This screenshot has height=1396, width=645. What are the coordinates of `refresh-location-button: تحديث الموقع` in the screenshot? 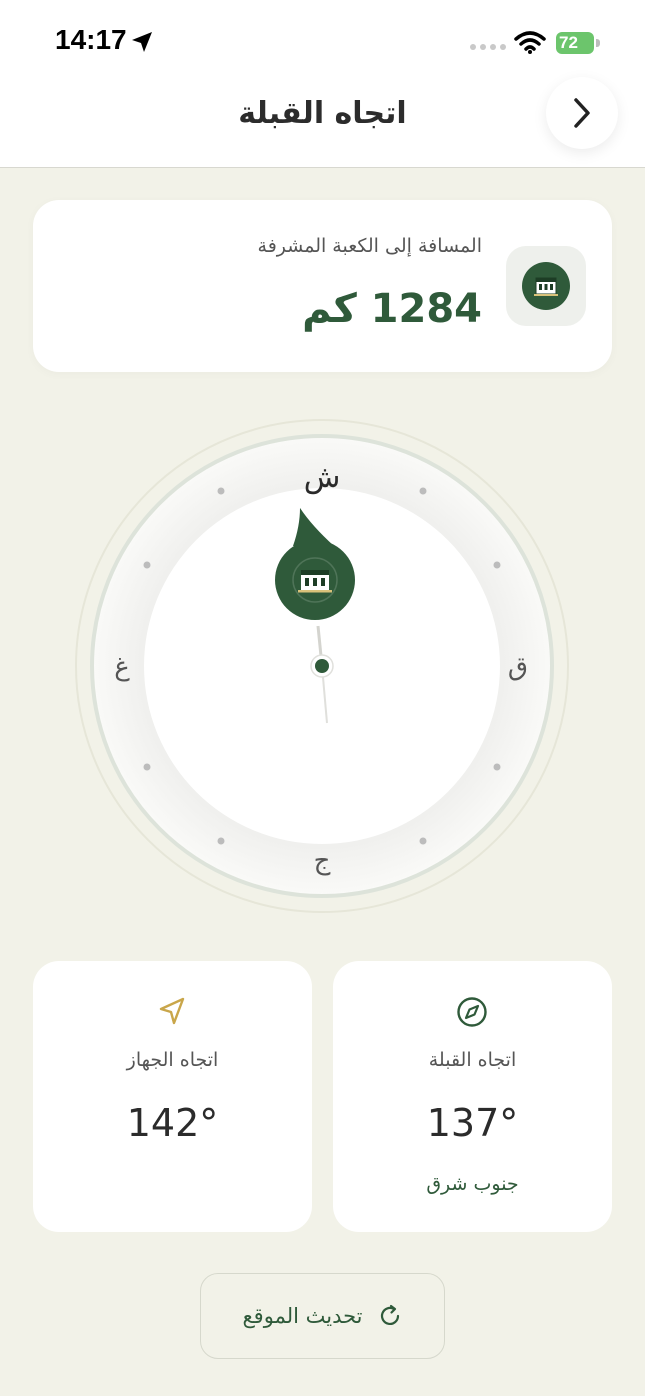 It's located at (322, 1316).